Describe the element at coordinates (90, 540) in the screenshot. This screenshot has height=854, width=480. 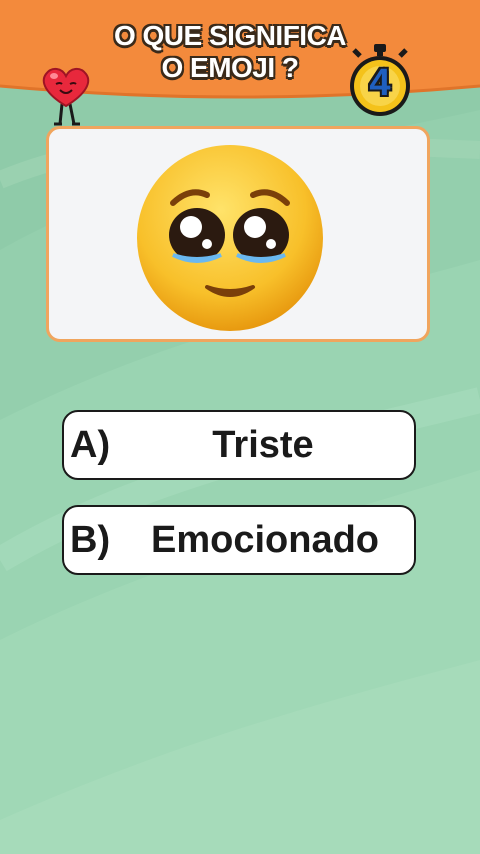
I see `option-letter: B)` at that location.